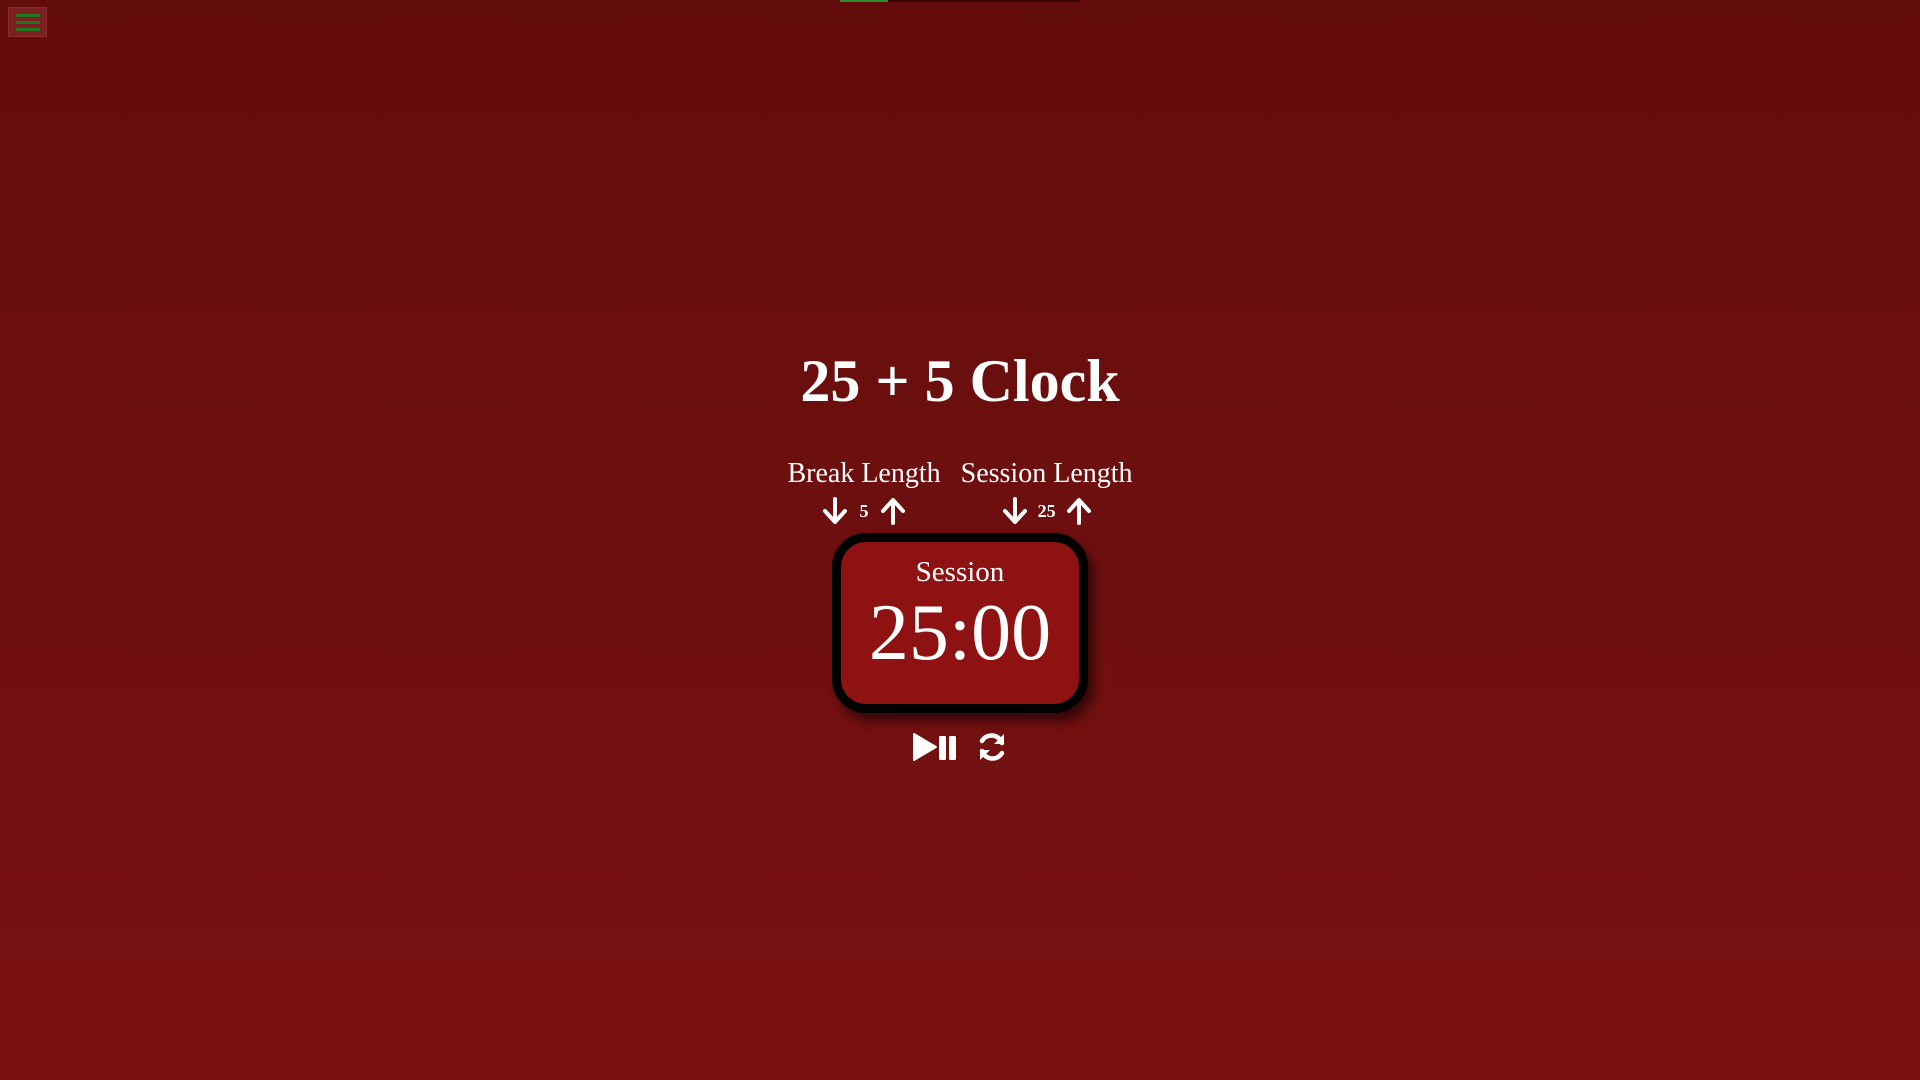  What do you see at coordinates (960, 633) in the screenshot?
I see `time-left: 25:00` at bounding box center [960, 633].